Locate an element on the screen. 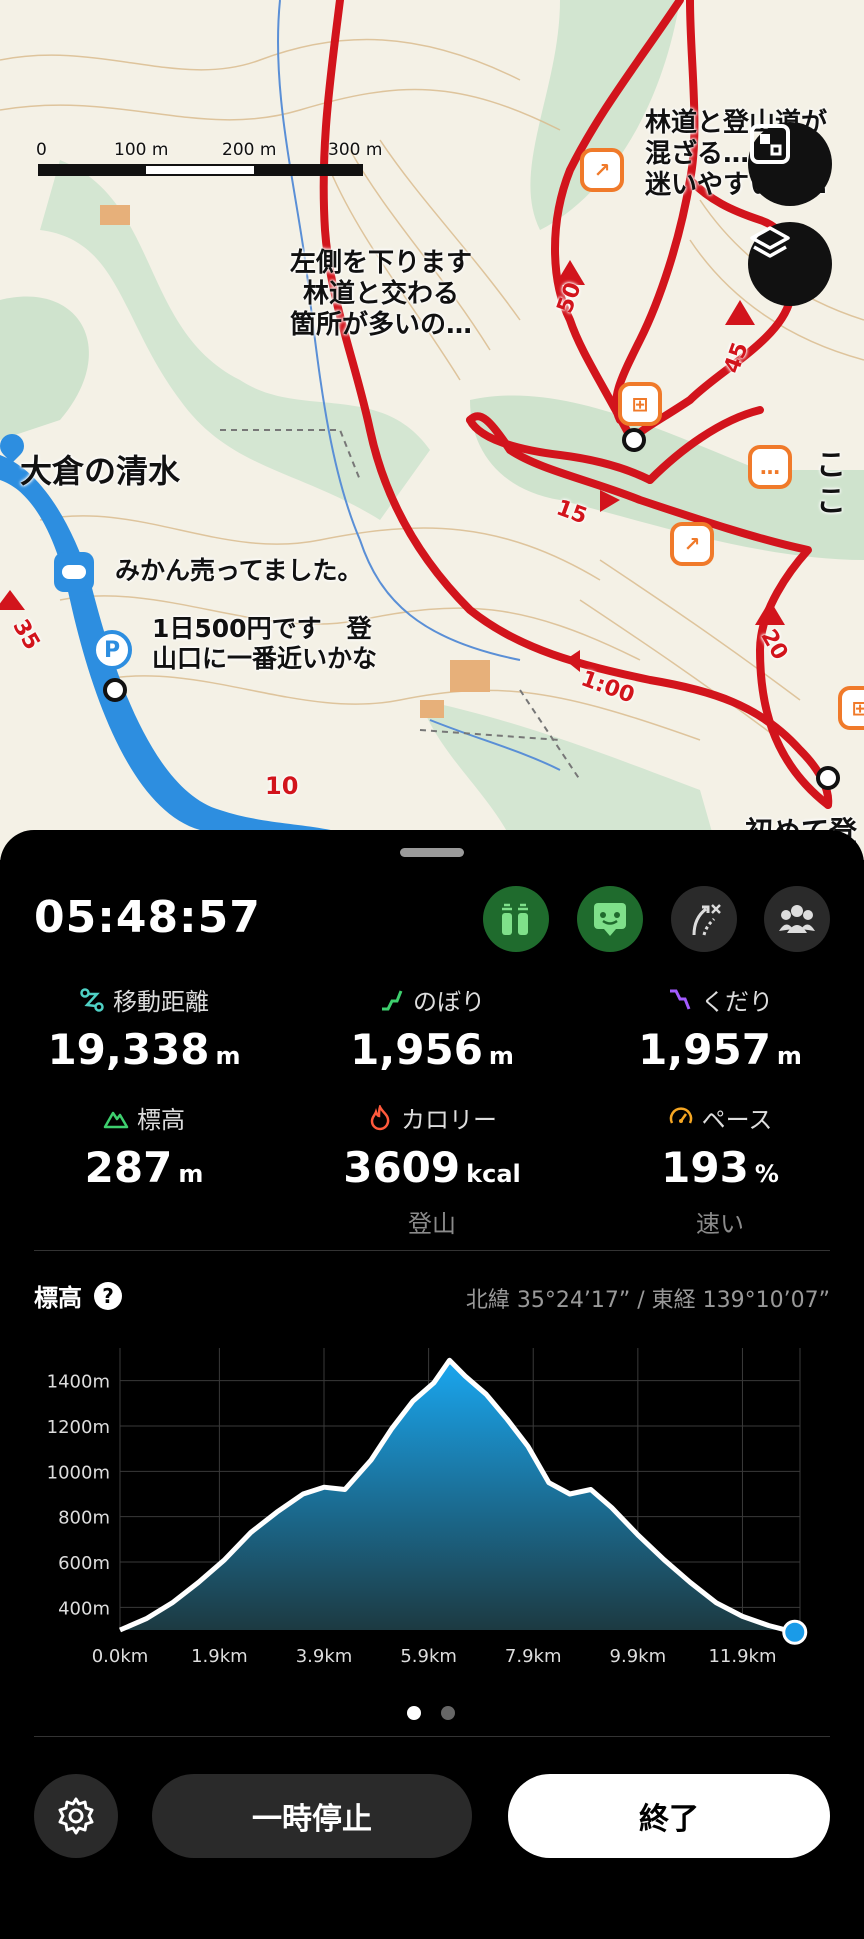  stat-distance-label: 移動距離 is located at coordinates (161, 1002).